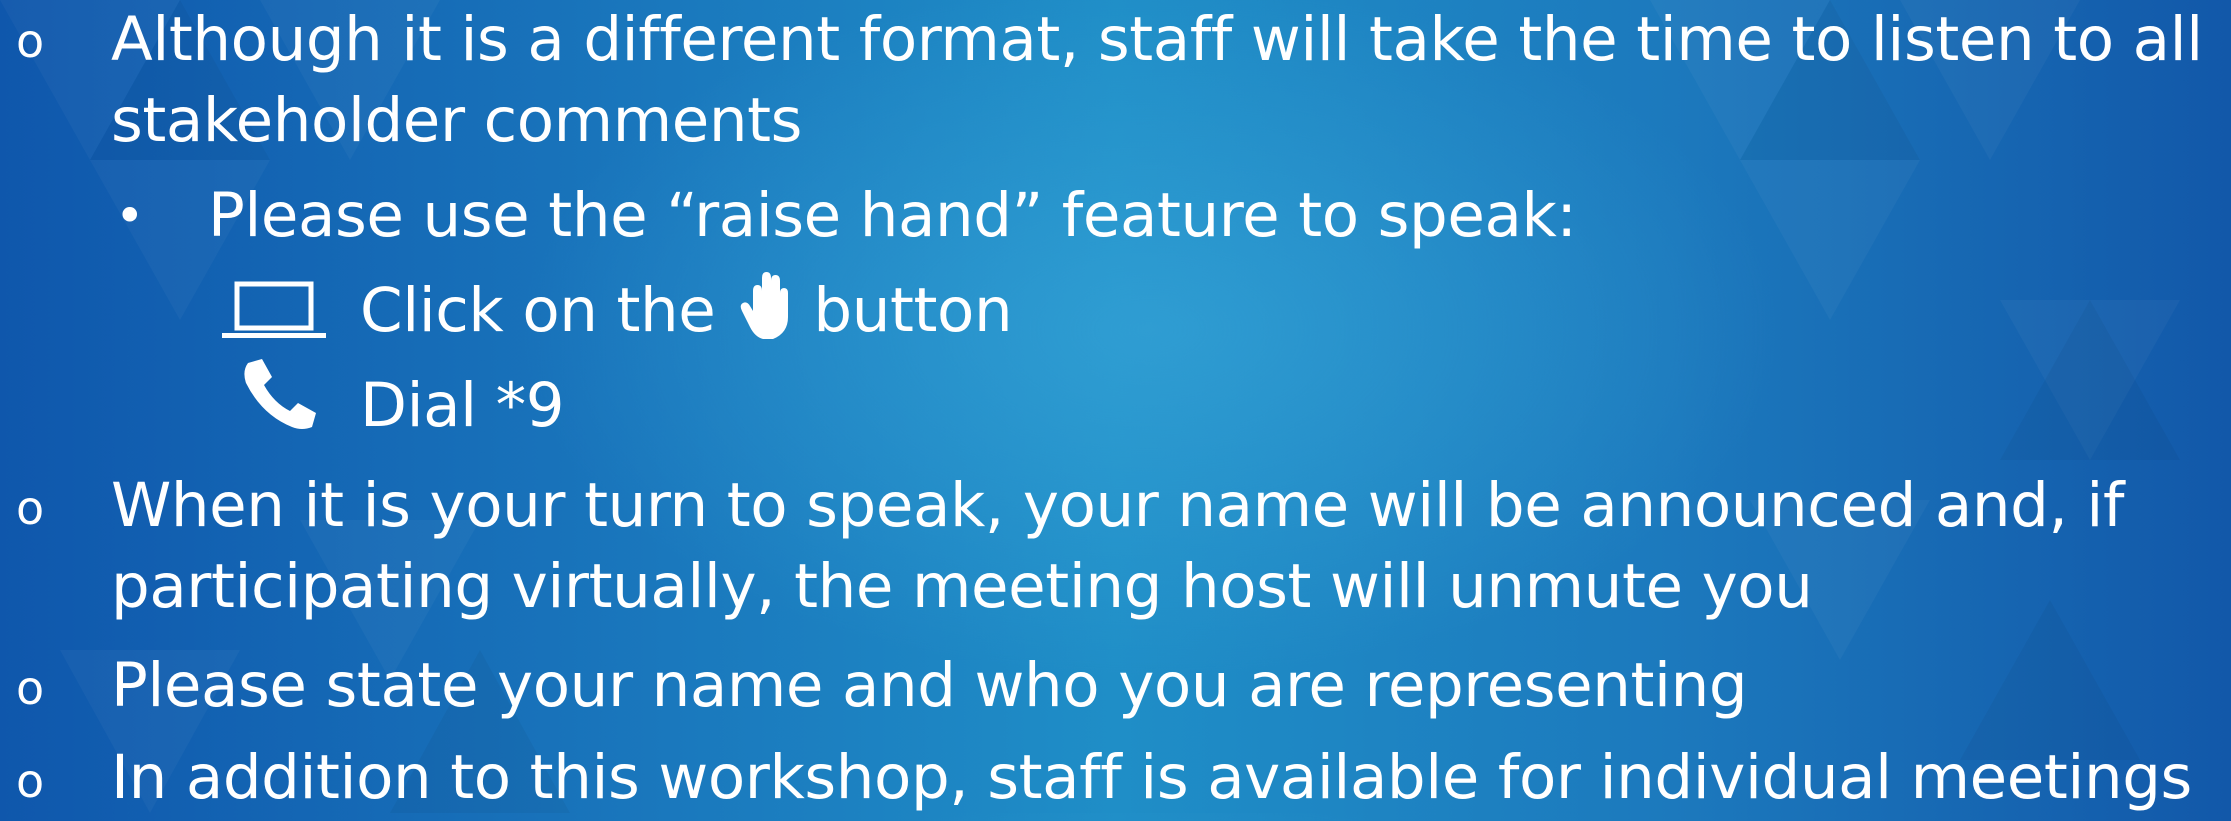 The width and height of the screenshot is (2231, 821). What do you see at coordinates (456, 120) in the screenshot?
I see `bullet-1-line-2: stakeholder comments` at bounding box center [456, 120].